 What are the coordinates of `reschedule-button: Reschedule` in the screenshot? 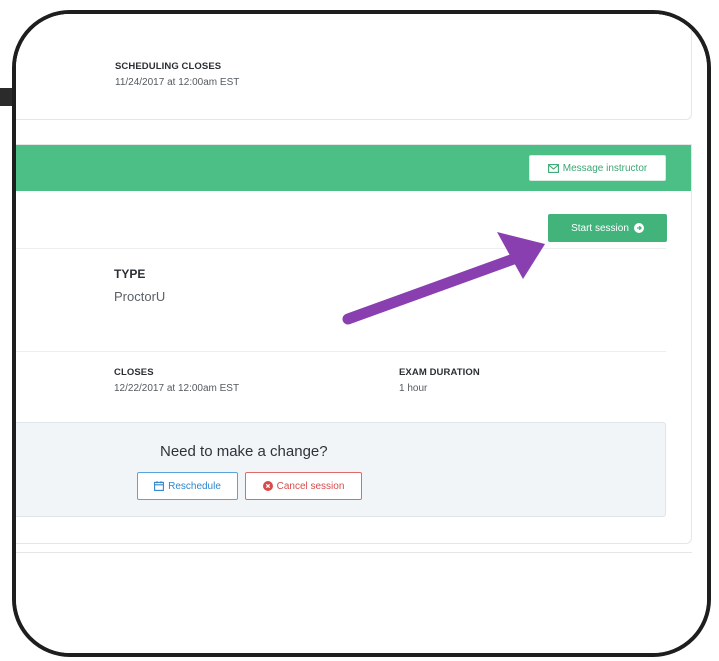 It's located at (187, 486).